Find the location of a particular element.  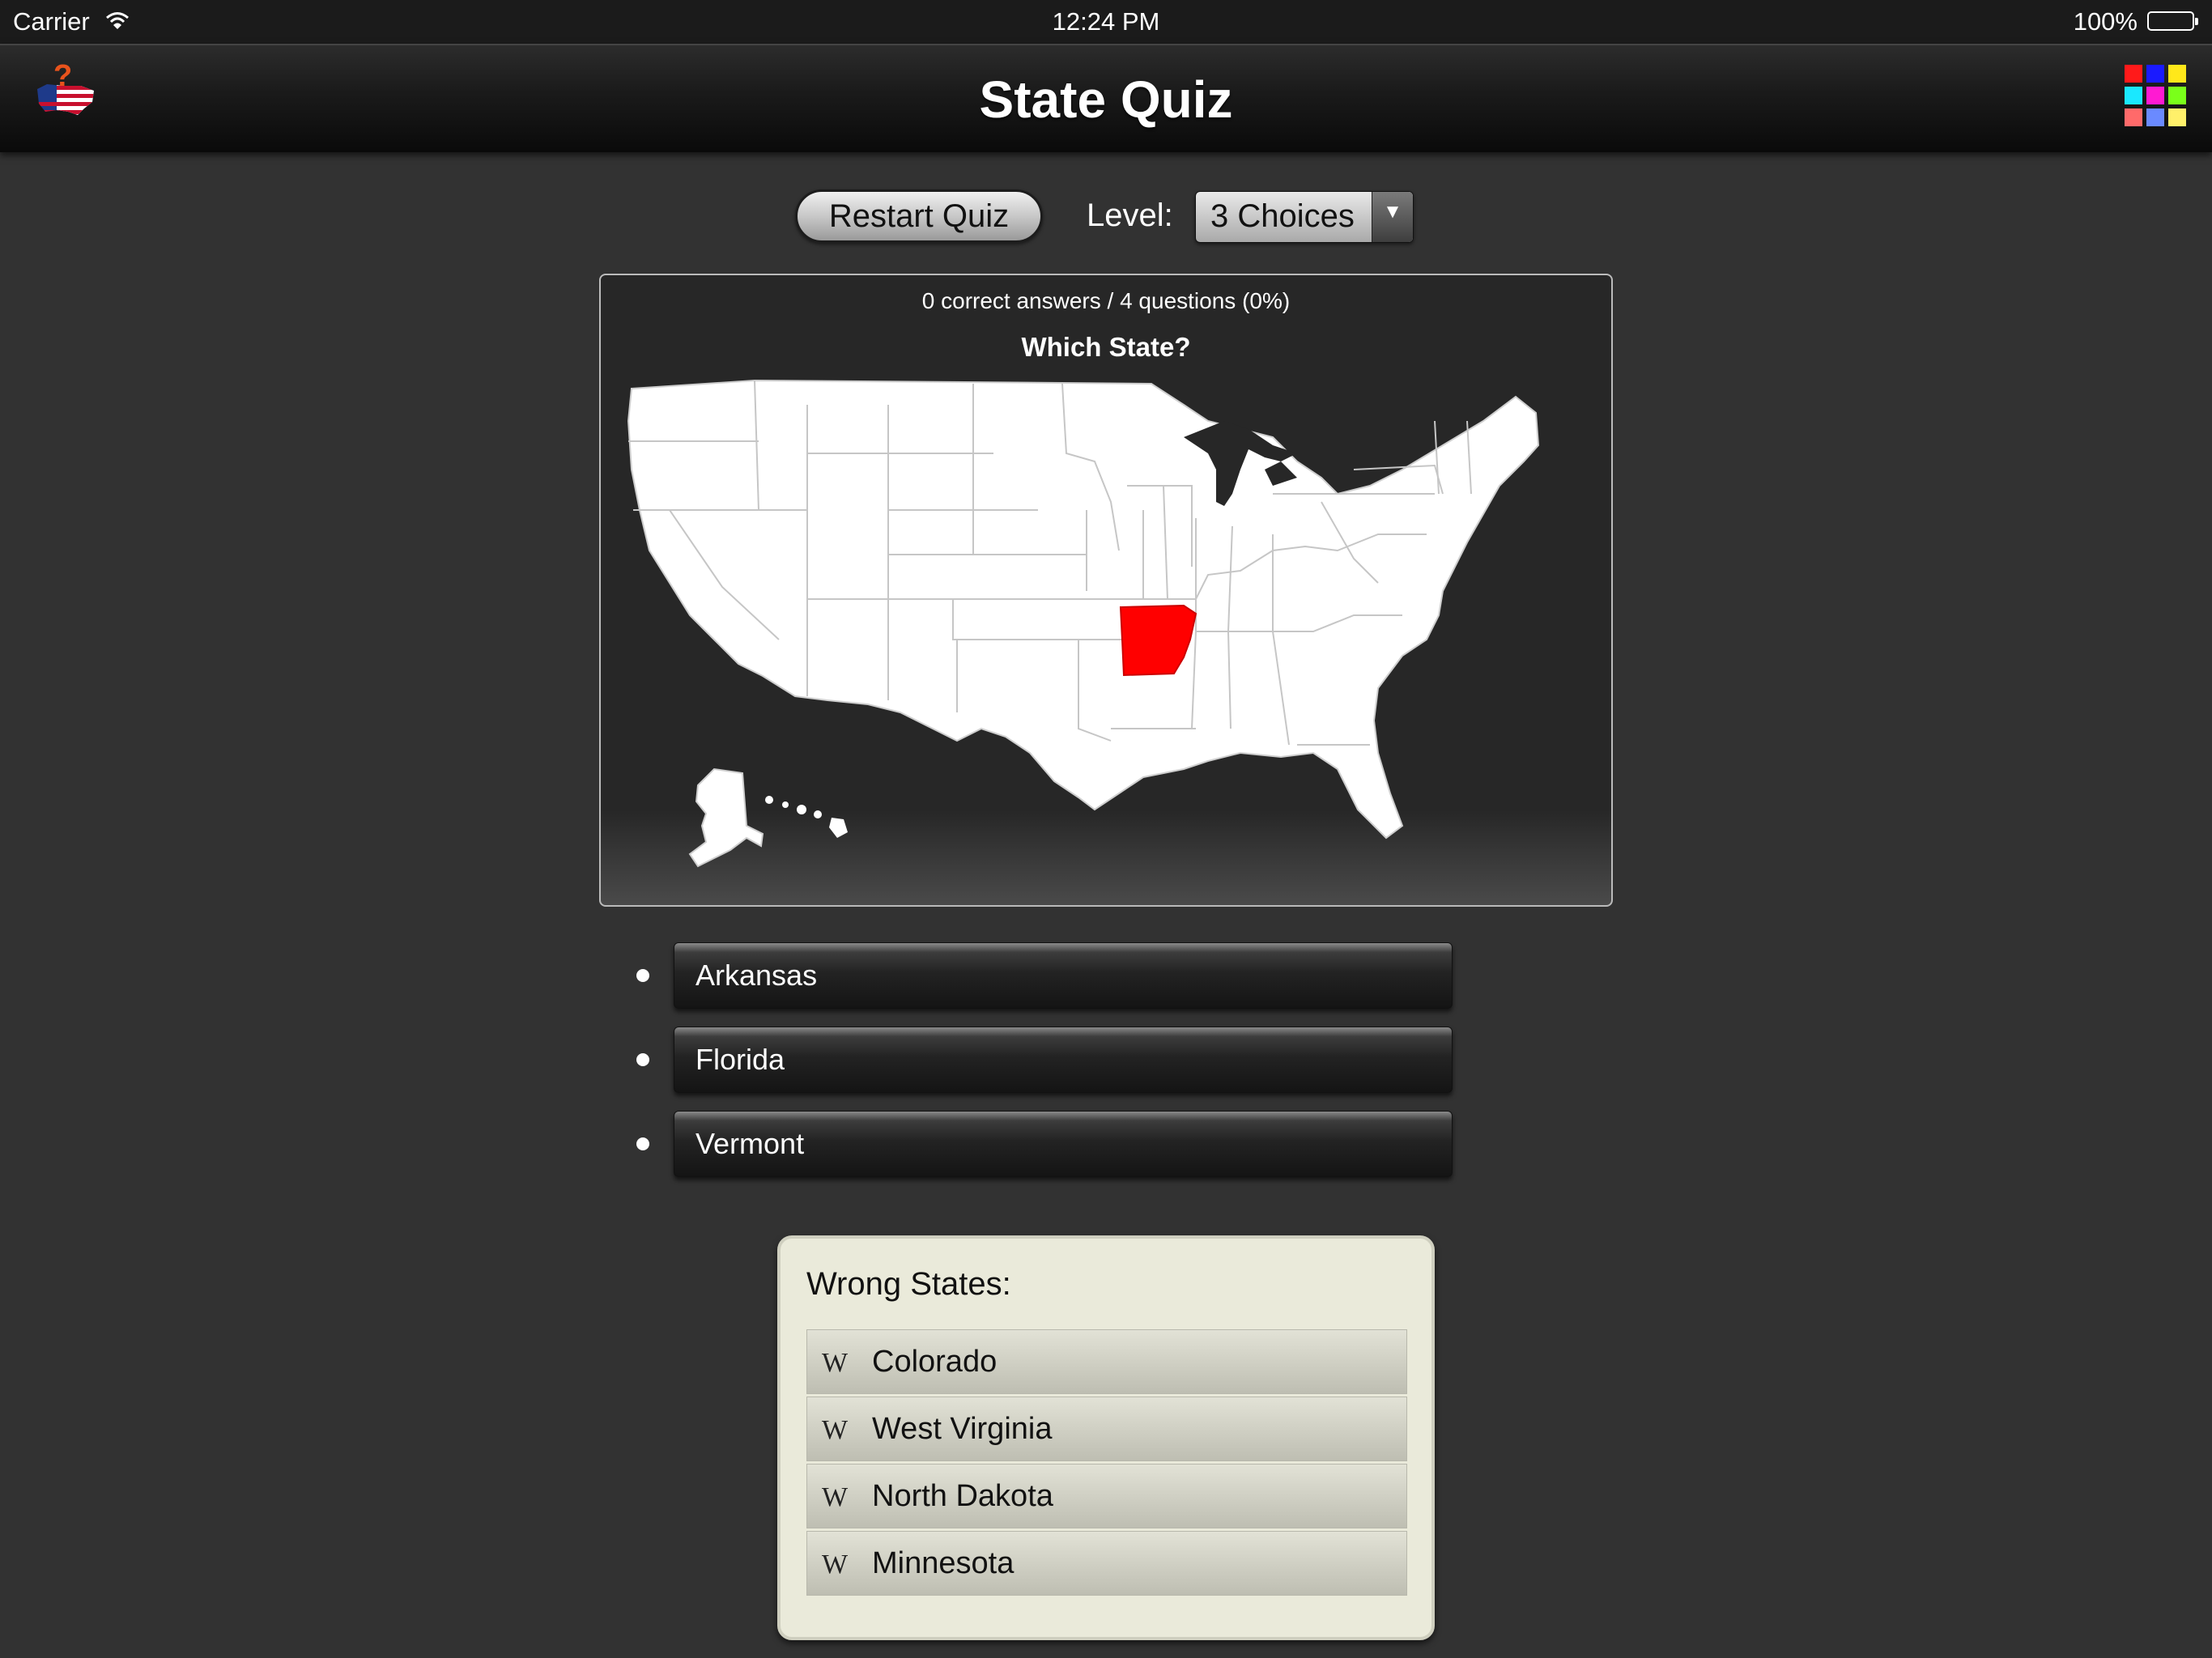

color-grid-icon is located at coordinates (2155, 95).